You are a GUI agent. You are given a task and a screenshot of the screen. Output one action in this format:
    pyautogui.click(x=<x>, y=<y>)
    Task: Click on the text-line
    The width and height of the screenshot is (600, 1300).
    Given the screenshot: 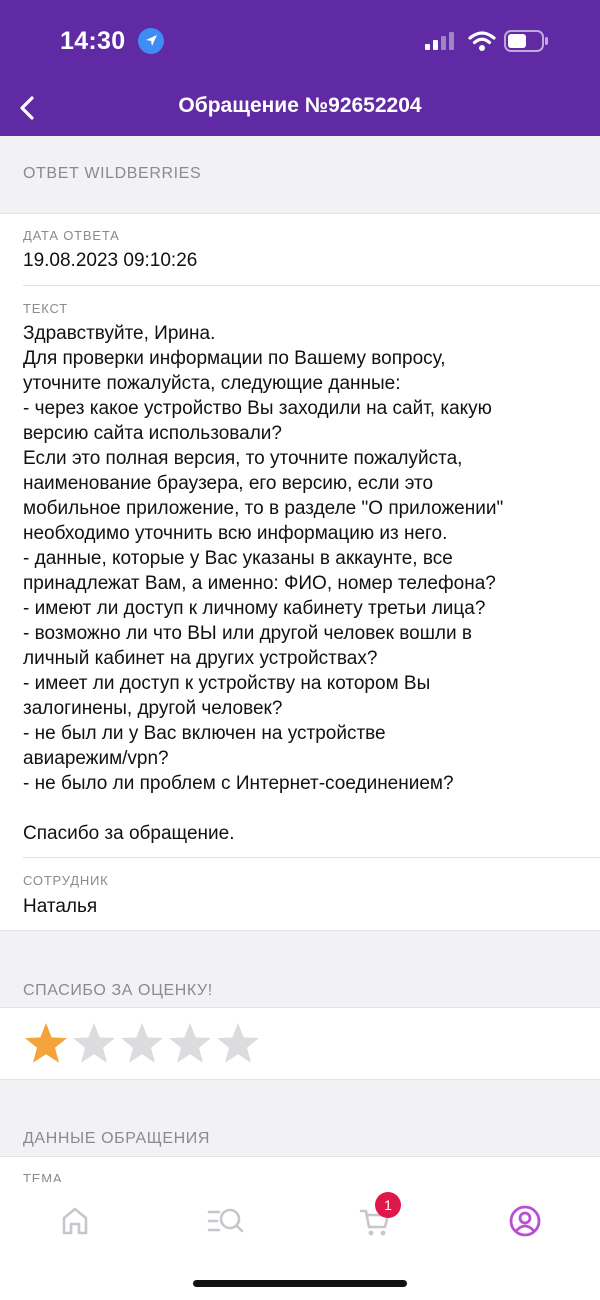 What is the action you would take?
    pyautogui.click(x=303, y=808)
    